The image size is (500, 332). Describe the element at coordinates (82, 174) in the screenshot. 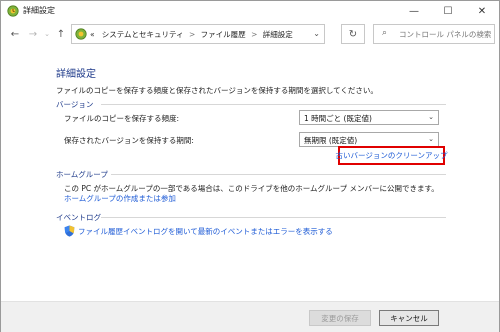

I see `homegroup-heading: ホームグループ` at that location.